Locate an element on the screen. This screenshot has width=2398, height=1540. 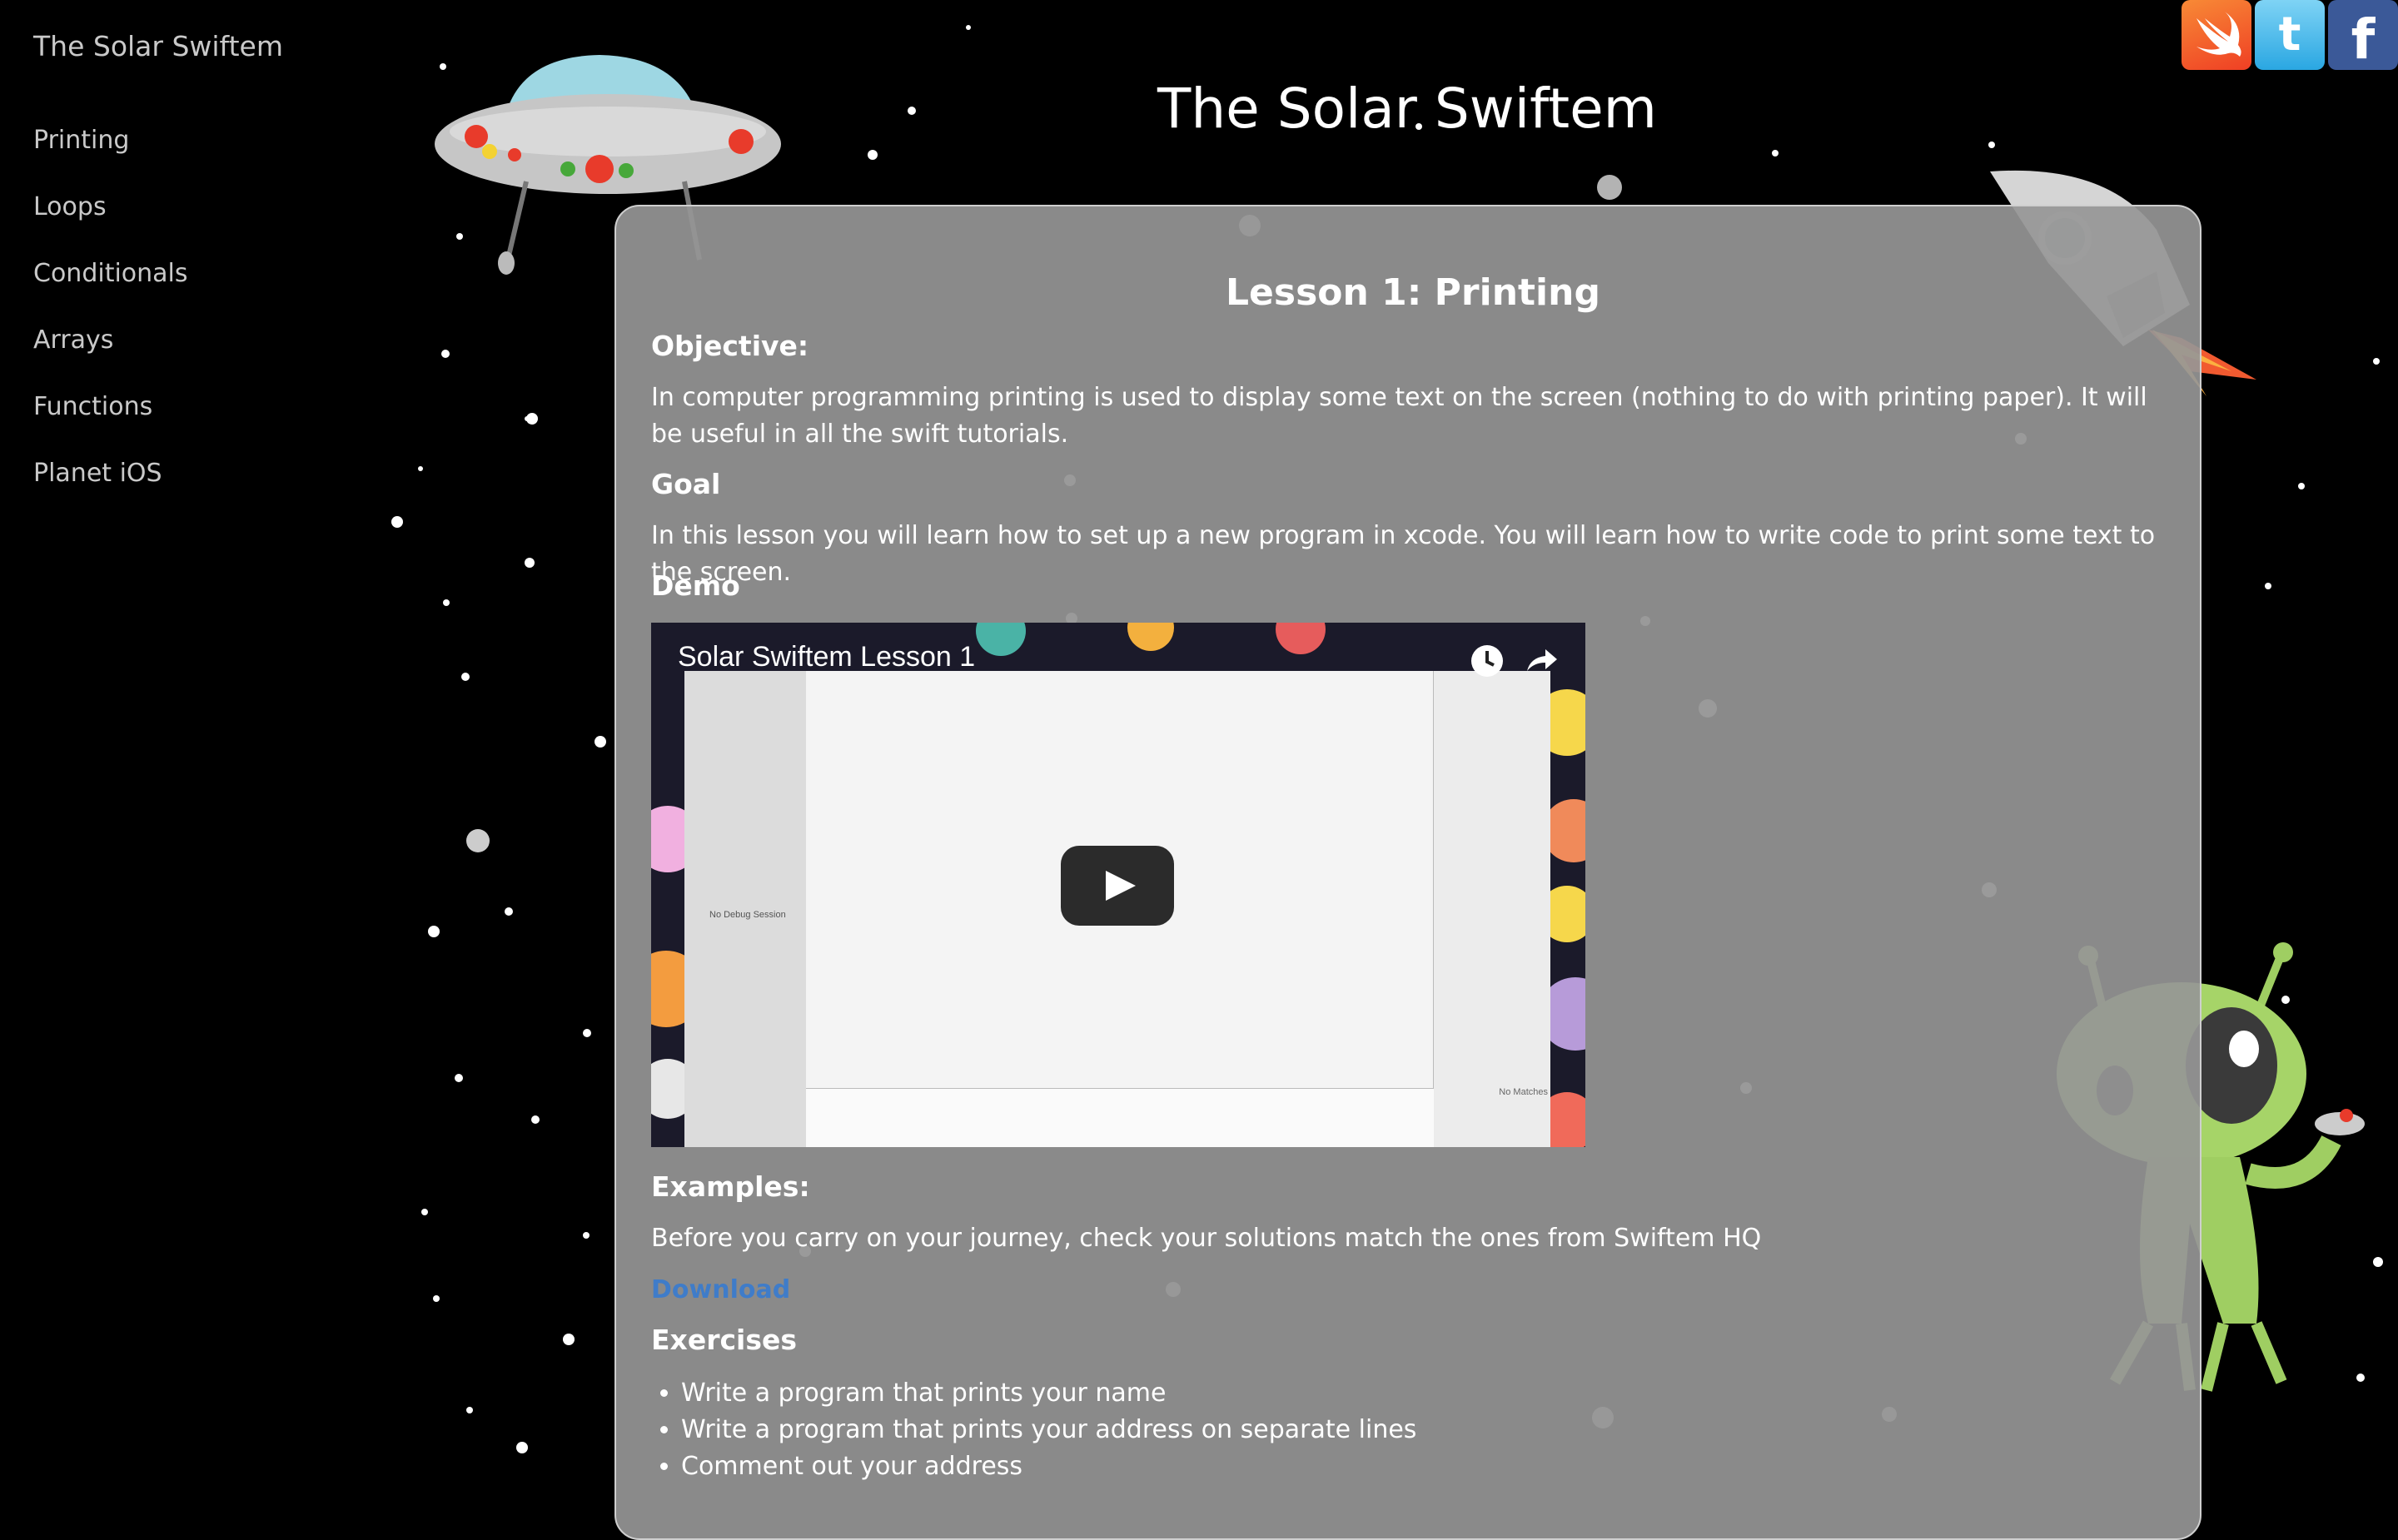
exercises-heading: Exercises is located at coordinates (724, 1340).